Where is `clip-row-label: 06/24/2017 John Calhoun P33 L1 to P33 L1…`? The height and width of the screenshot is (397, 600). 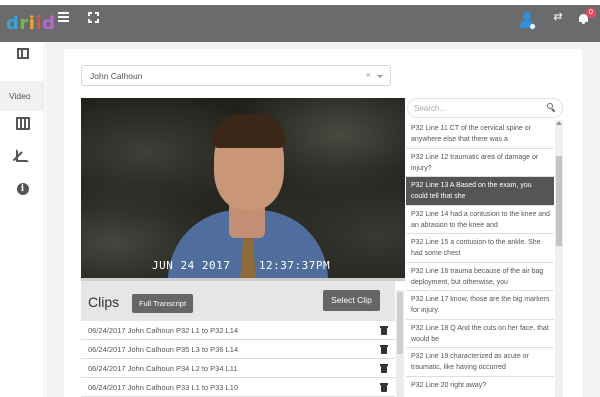 clip-row-label: 06/24/2017 John Calhoun P33 L1 to P33 L1… is located at coordinates (163, 387).